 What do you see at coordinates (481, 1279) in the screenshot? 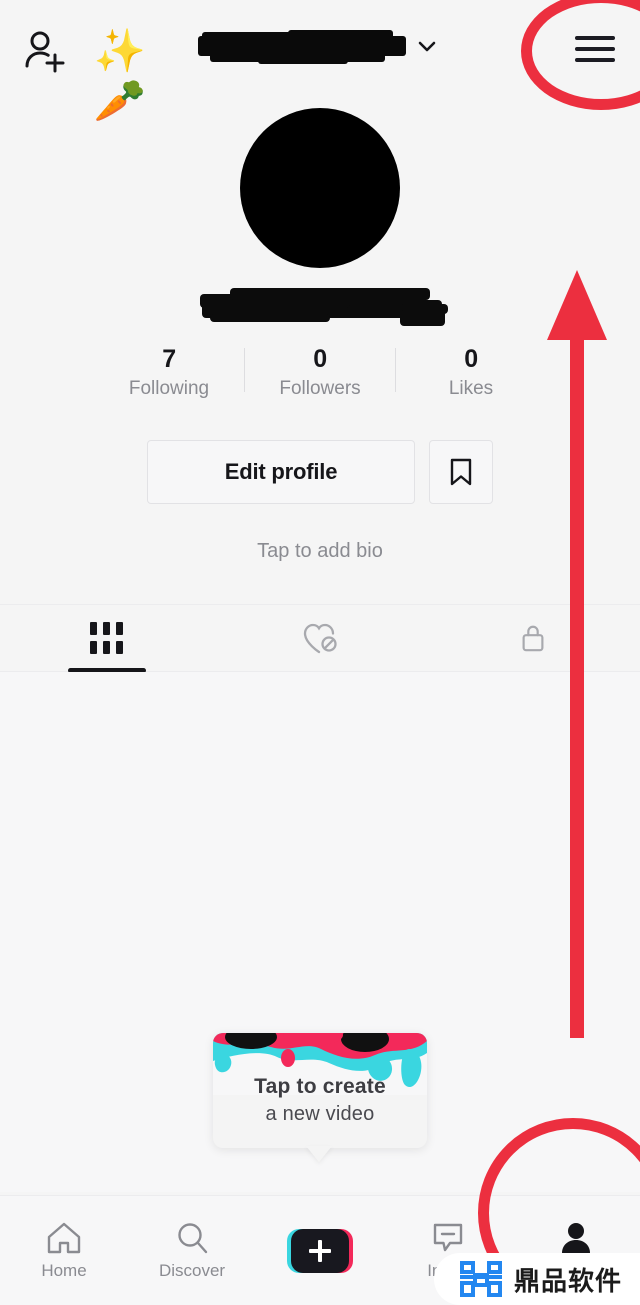
I see `ding-logo-icon` at bounding box center [481, 1279].